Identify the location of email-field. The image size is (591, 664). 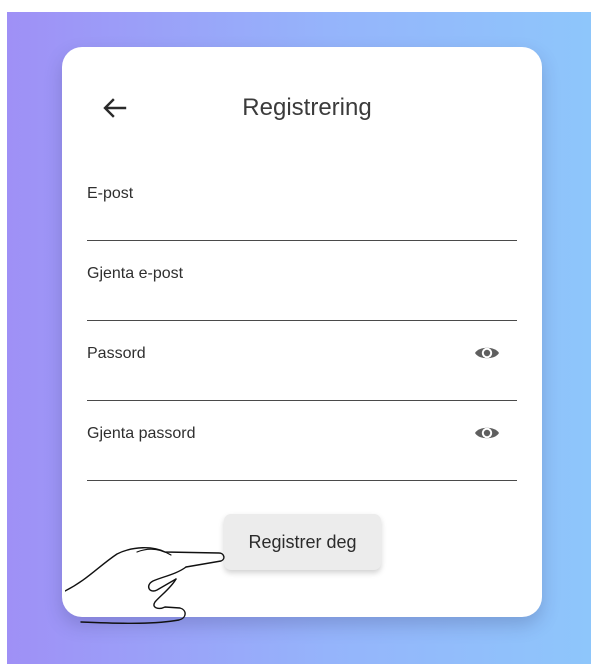
(302, 205).